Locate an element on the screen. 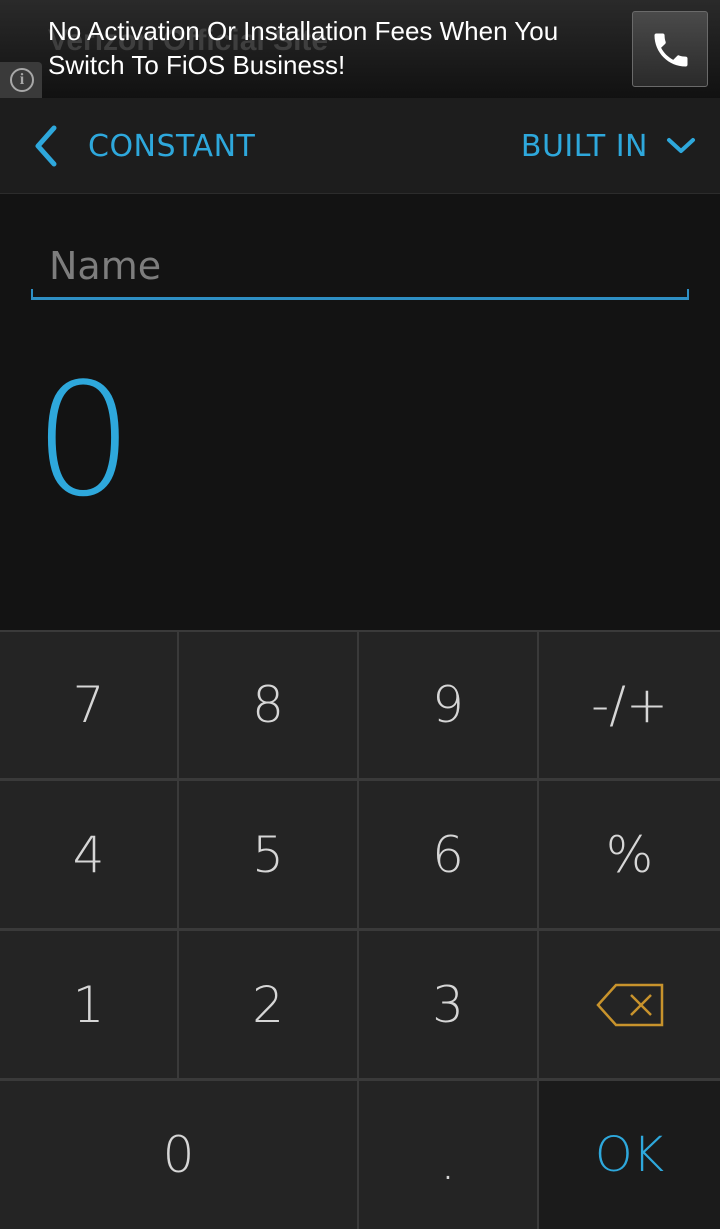 This screenshot has width=720, height=1229. dropdown-label: BUILT IN is located at coordinates (584, 146).